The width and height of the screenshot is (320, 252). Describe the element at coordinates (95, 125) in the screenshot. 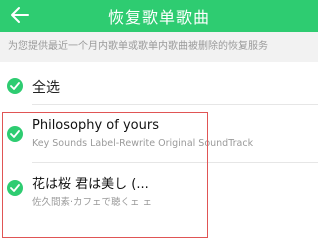

I see `song-title: Philosophy of yours` at that location.